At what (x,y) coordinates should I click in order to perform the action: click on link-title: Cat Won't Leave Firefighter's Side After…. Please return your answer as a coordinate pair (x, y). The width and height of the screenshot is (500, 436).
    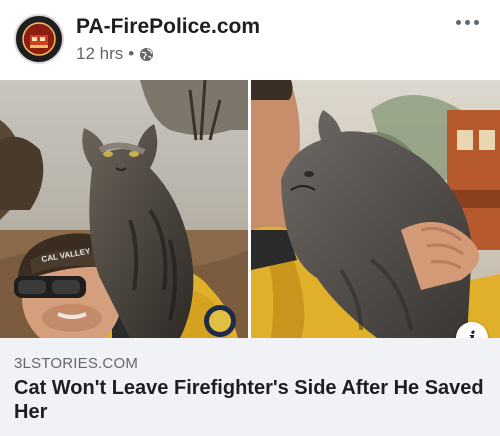
    Looking at the image, I should click on (254, 400).